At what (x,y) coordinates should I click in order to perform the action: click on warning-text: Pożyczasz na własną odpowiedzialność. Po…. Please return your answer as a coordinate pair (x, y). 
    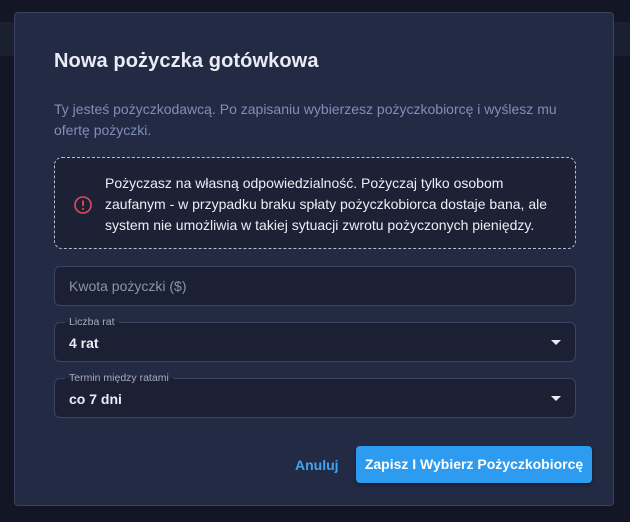
    Looking at the image, I should click on (326, 204).